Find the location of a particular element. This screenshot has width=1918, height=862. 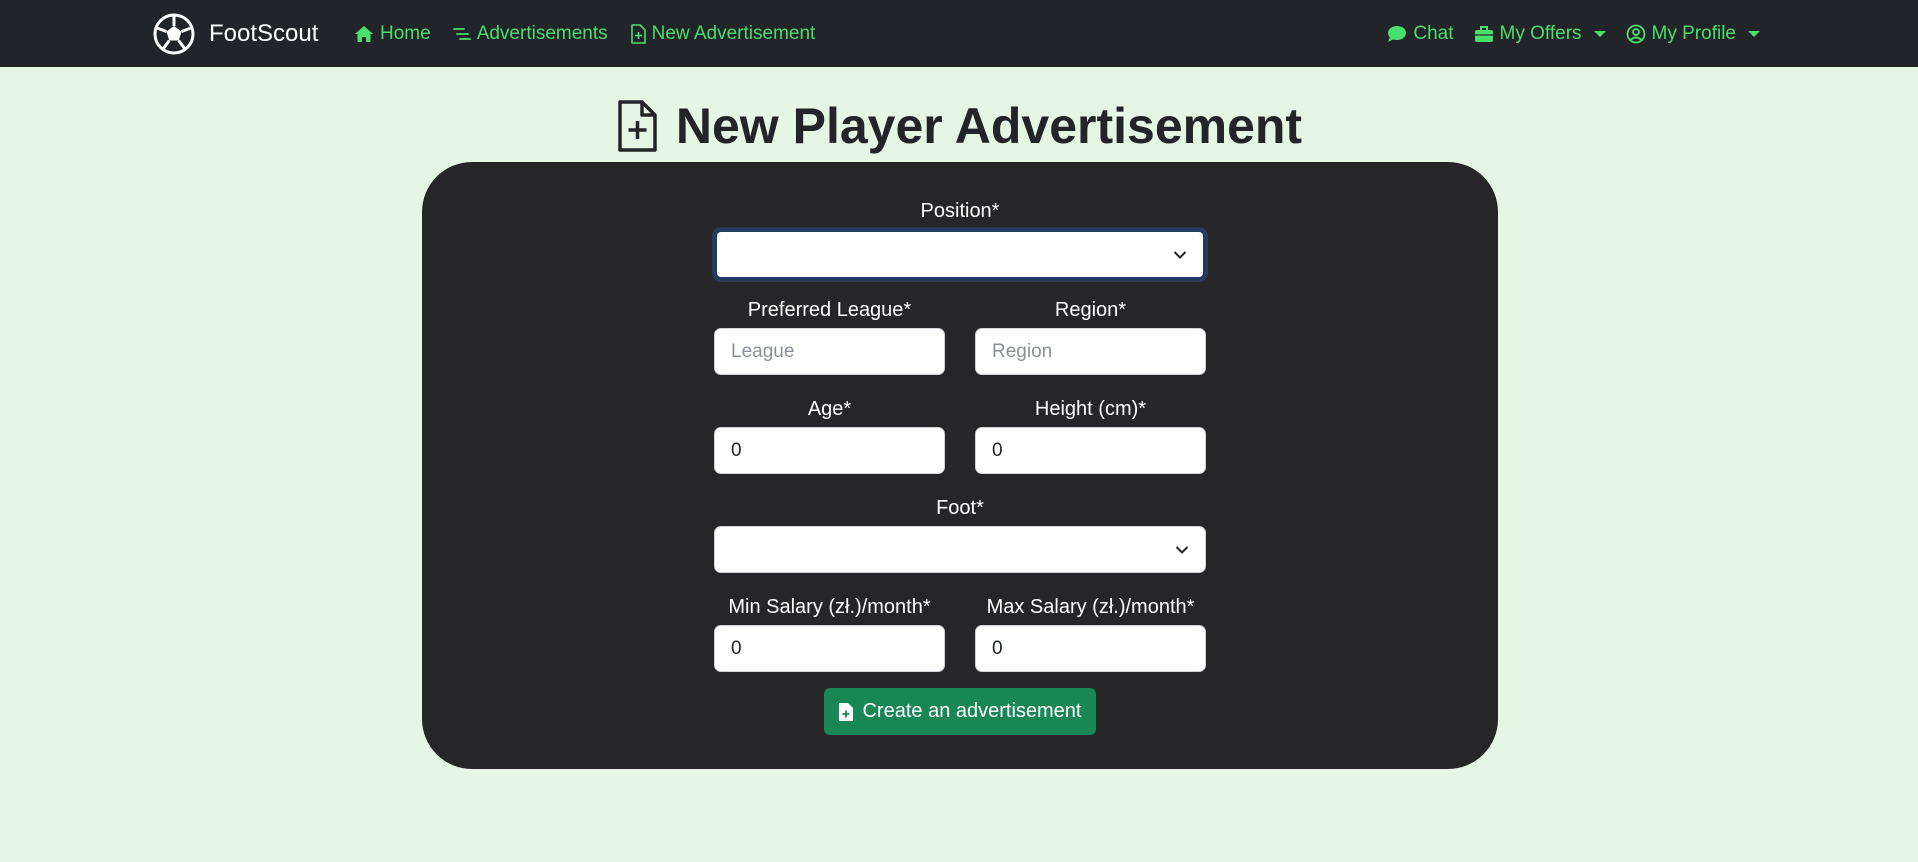

nav-new-advertisement-label: New Advertisement is located at coordinates (733, 33).